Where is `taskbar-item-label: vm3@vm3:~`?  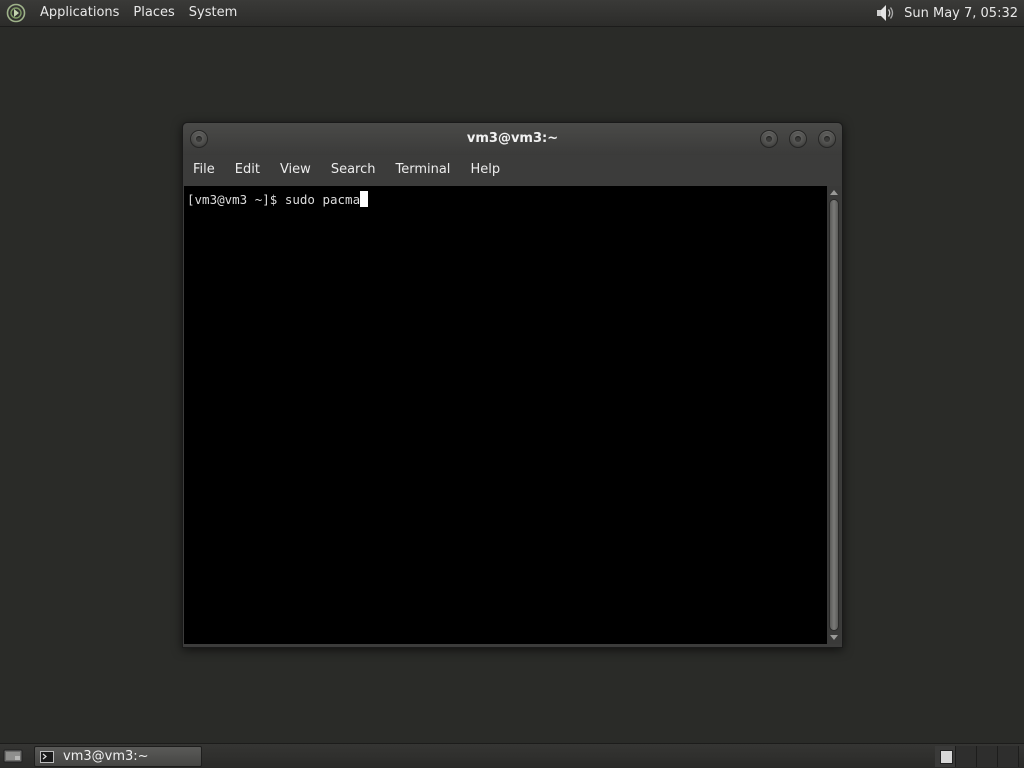
taskbar-item-label: vm3@vm3:~ is located at coordinates (106, 756).